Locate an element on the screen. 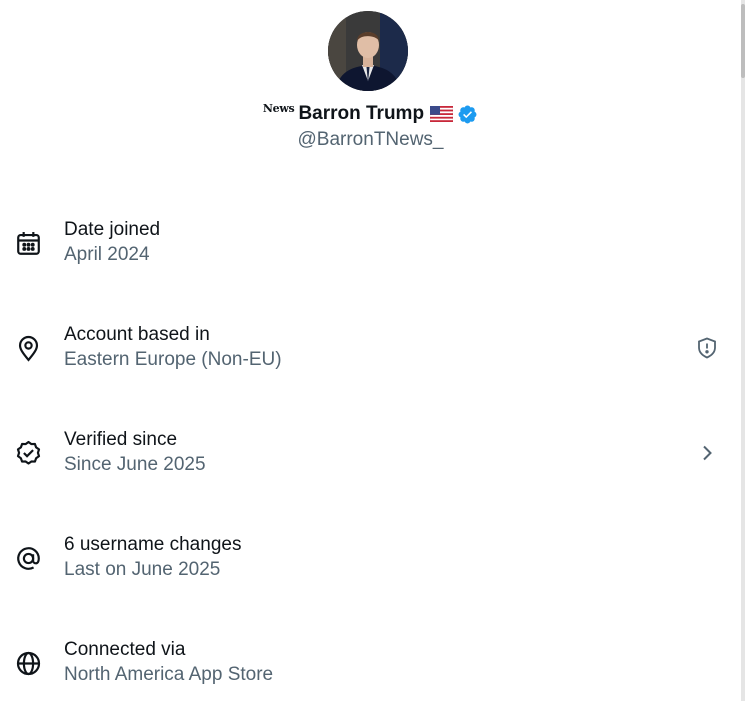 This screenshot has height=705, width=745. verified-check-icon is located at coordinates (28, 453).